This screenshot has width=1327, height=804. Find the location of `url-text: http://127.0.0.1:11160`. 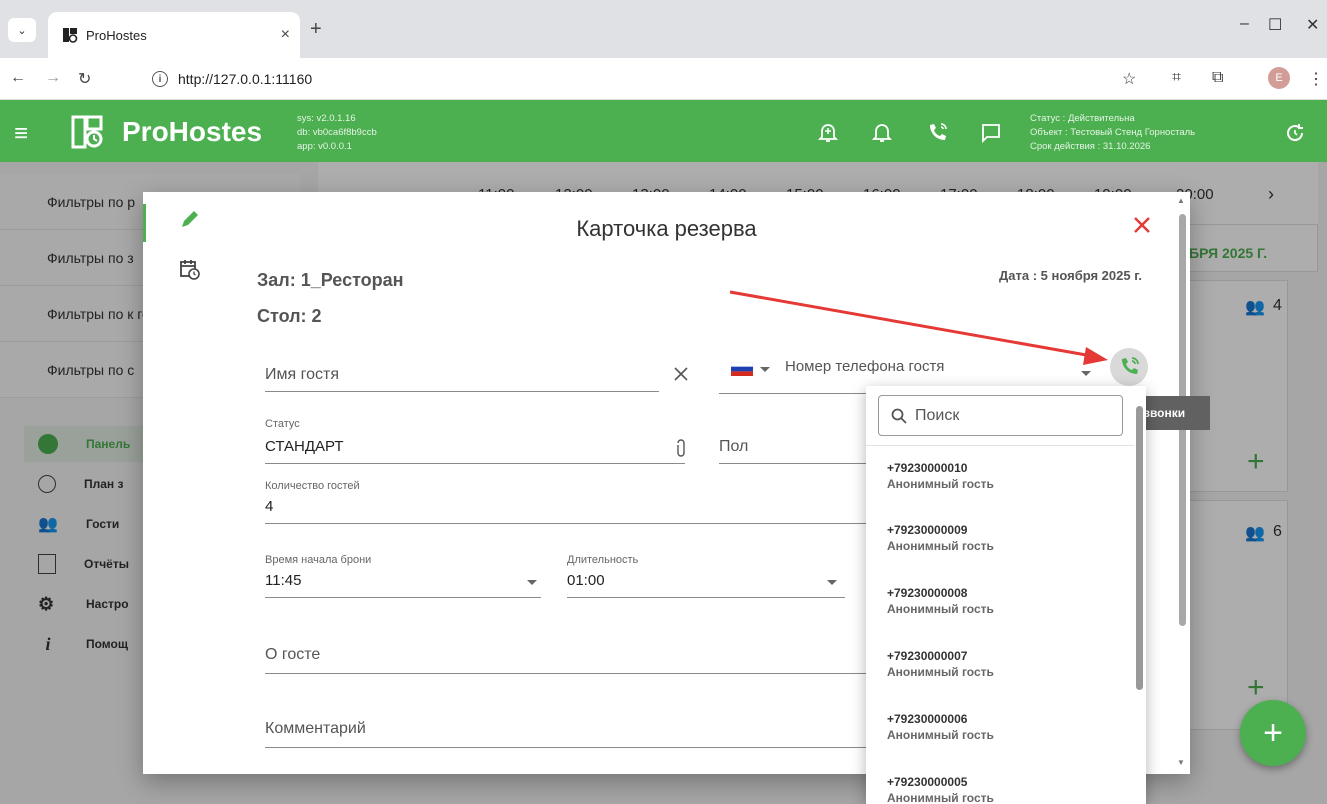

url-text: http://127.0.0.1:11160 is located at coordinates (245, 79).